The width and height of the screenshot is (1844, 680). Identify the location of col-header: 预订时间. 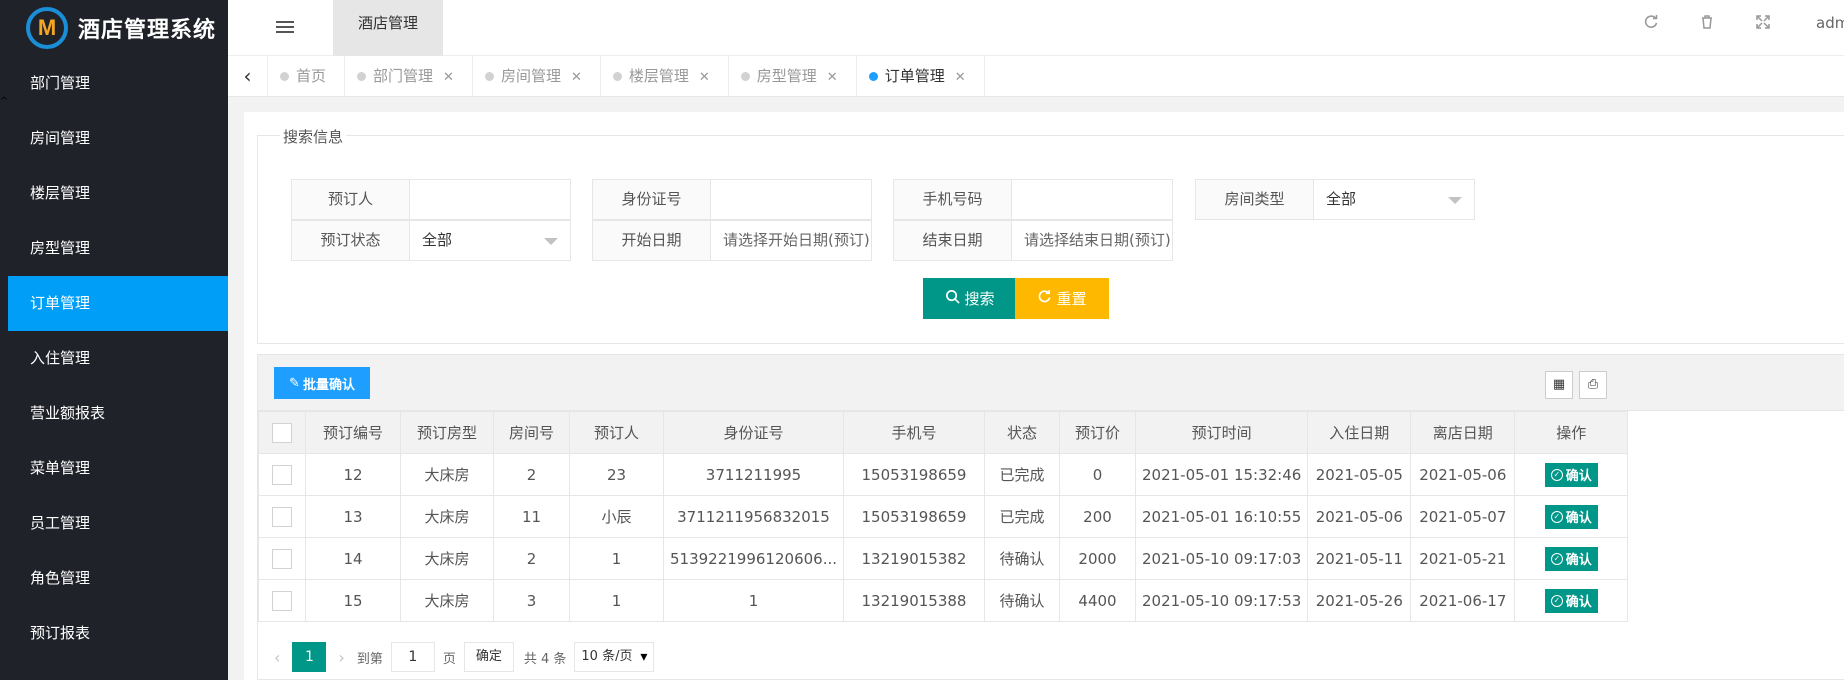
(1221, 432).